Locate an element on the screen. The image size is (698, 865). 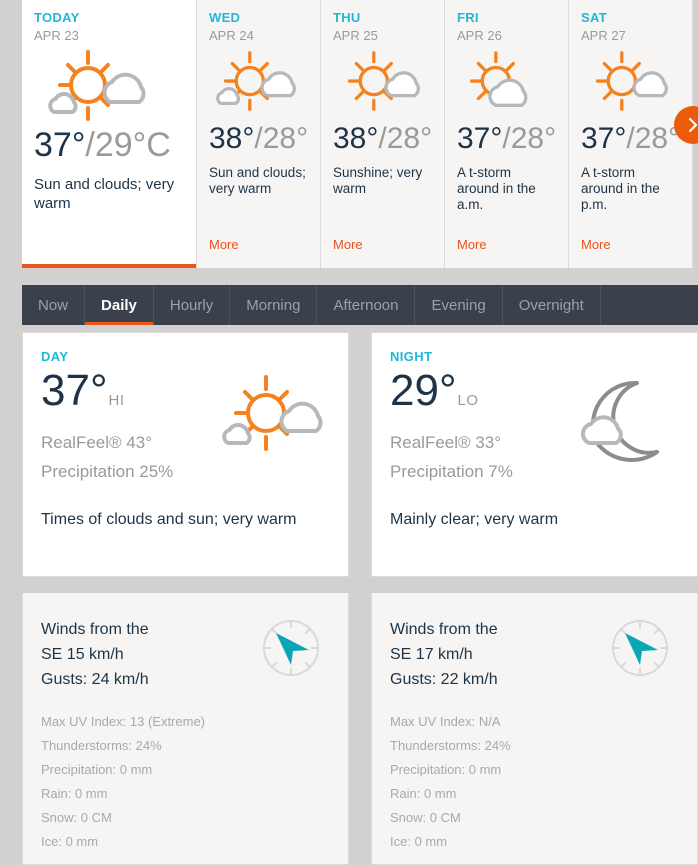
moon-behind-cloud-icon is located at coordinates (619, 421).